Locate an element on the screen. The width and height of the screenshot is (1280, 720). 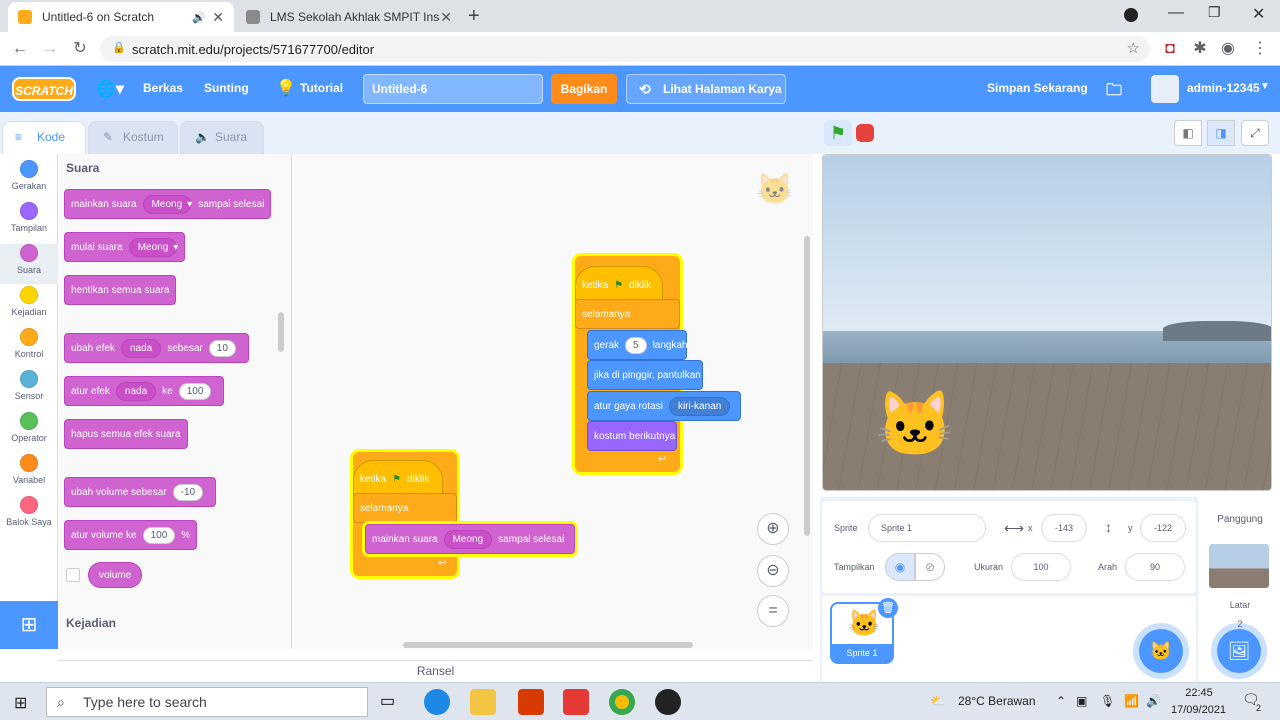
show-eye-icon: ◉ is located at coordinates (900, 567).